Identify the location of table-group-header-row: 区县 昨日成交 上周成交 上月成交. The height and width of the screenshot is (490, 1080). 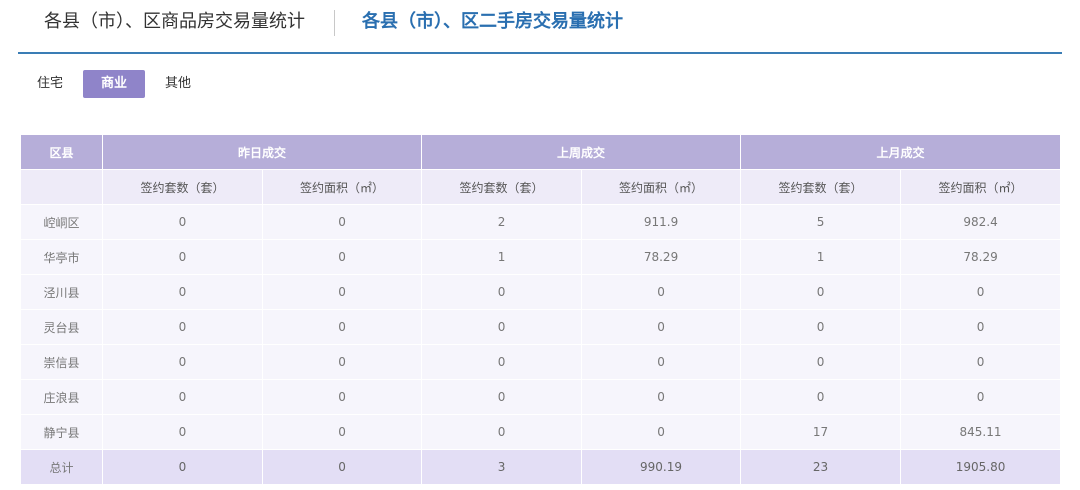
(541, 152).